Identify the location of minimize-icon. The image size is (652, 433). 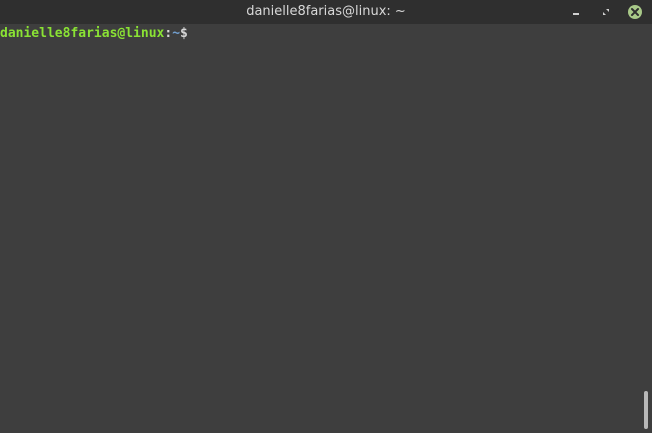
(576, 14).